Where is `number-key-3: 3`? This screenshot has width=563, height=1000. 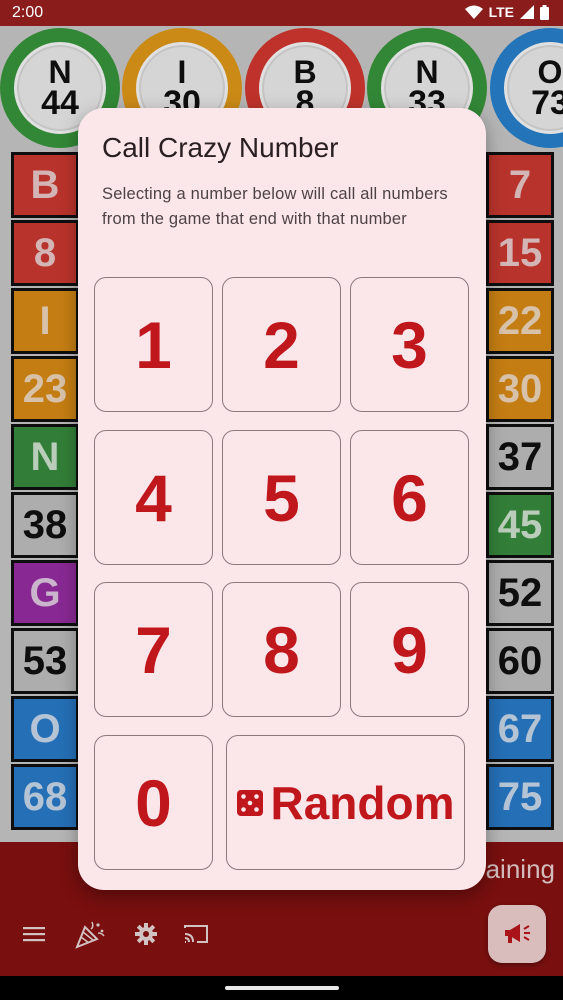
number-key-3: 3 is located at coordinates (409, 344).